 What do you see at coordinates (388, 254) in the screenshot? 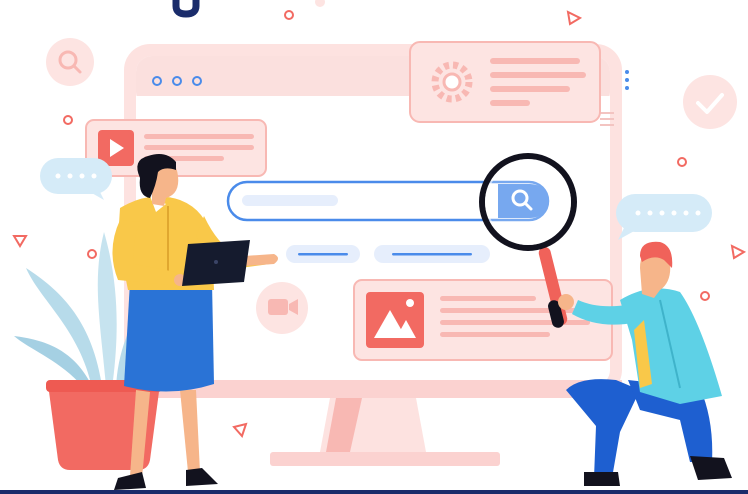
I see `filter-pills` at bounding box center [388, 254].